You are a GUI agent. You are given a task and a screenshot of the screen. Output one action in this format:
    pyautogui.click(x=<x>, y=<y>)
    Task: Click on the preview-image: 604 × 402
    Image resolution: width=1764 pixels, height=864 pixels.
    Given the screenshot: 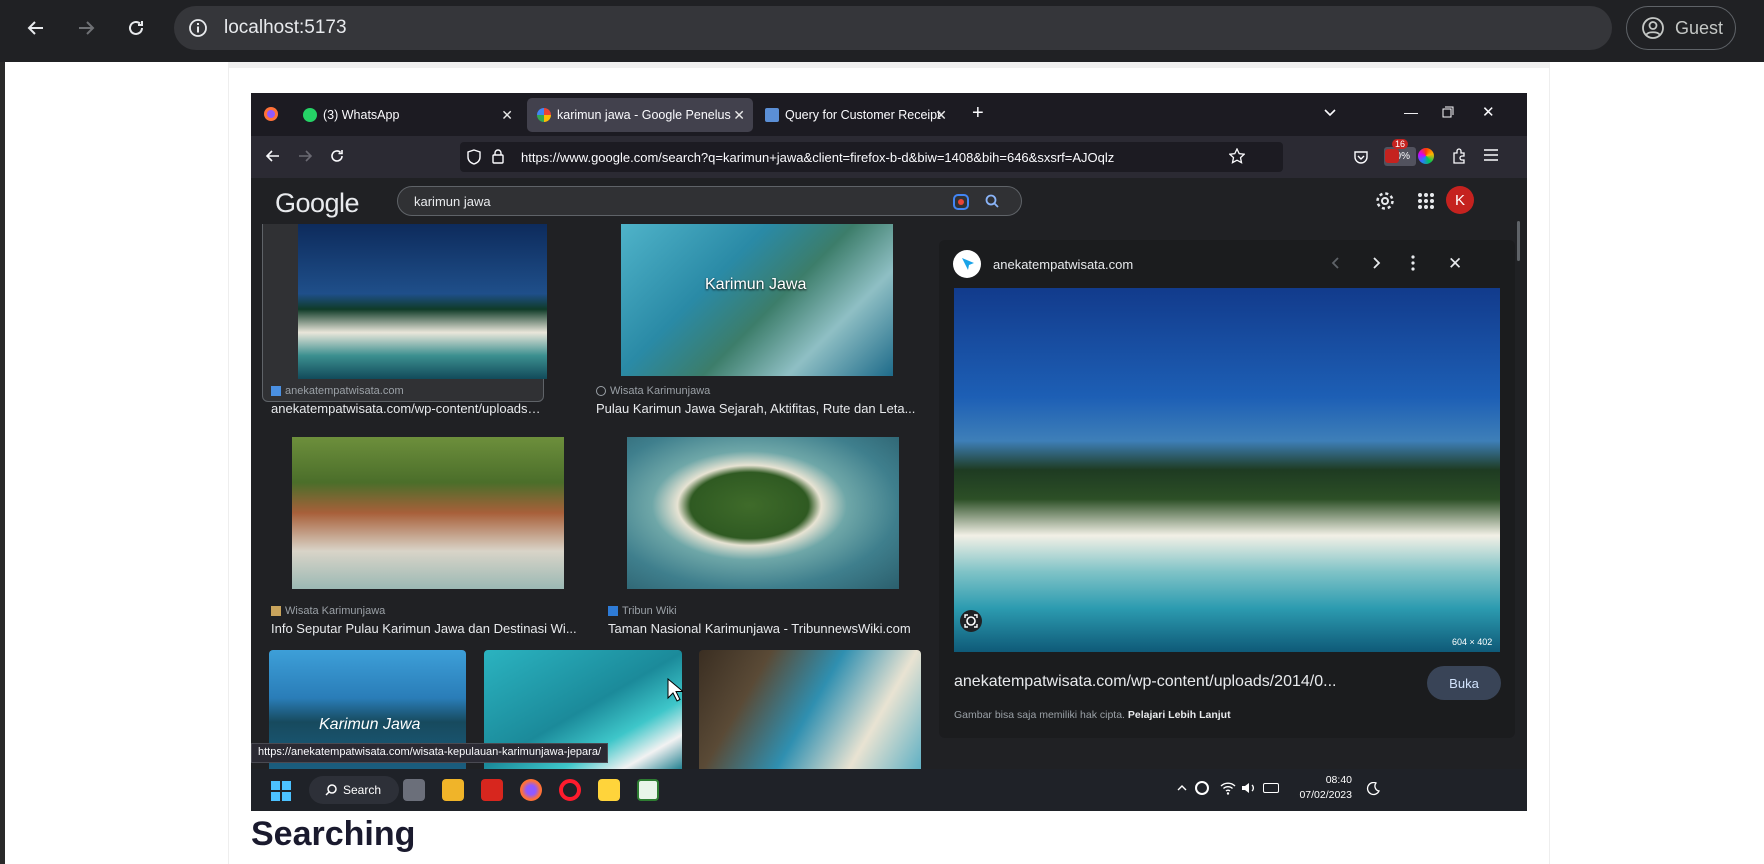 What is the action you would take?
    pyautogui.click(x=1227, y=470)
    